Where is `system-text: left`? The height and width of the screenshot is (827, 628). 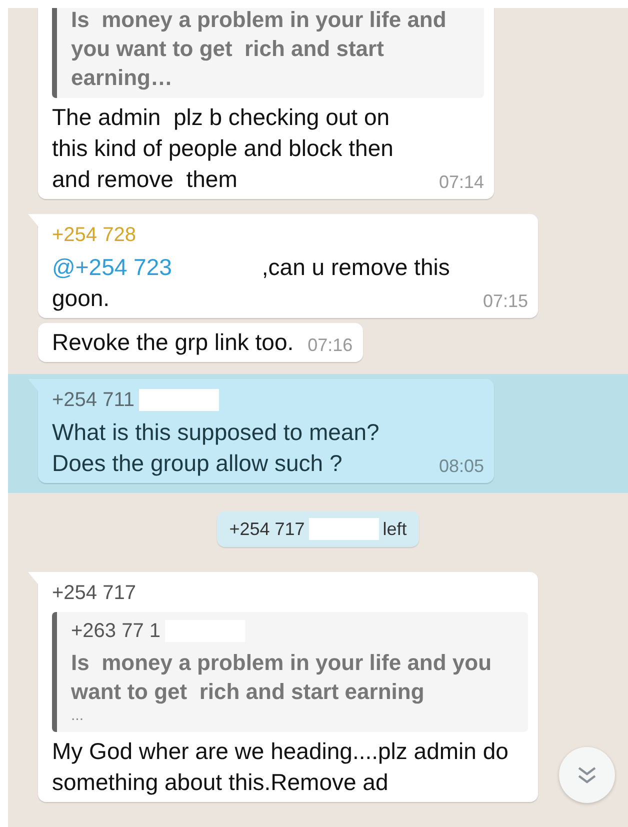
system-text: left is located at coordinates (394, 529).